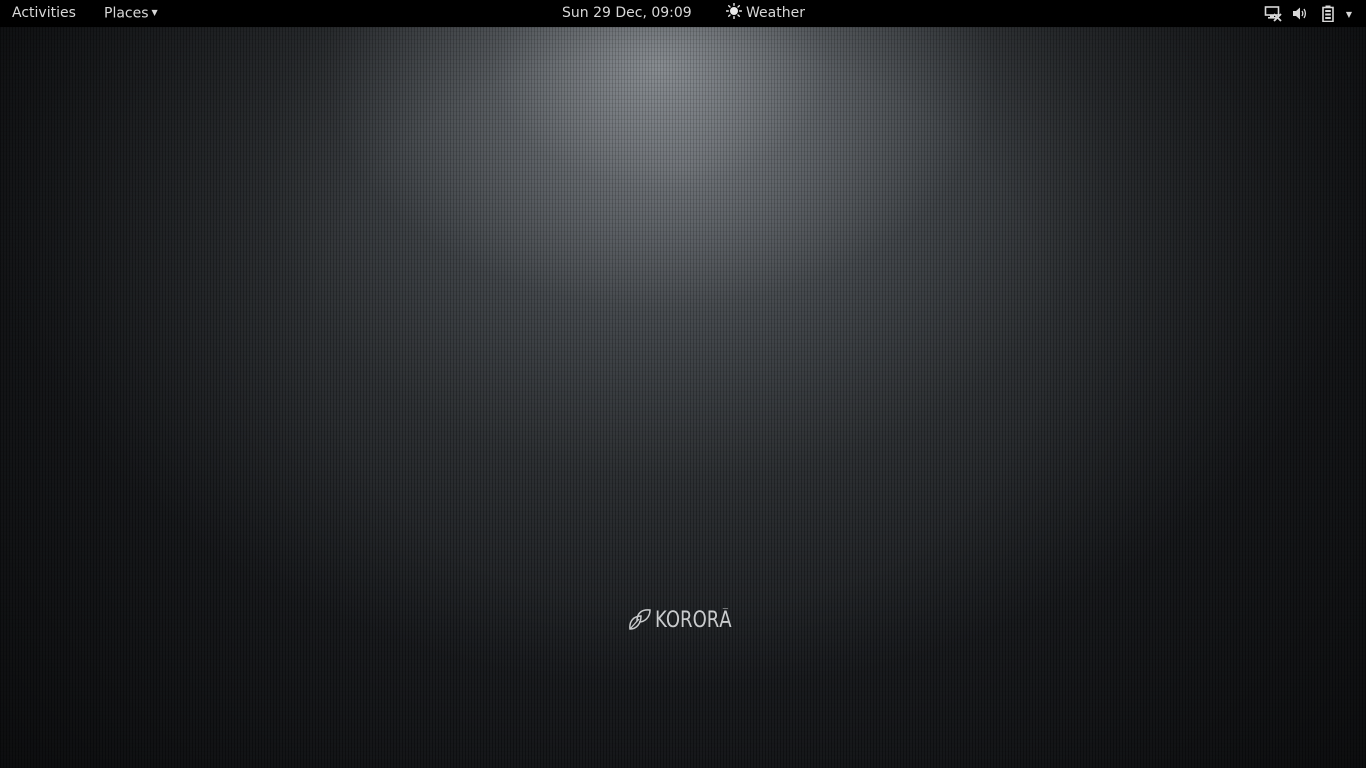  What do you see at coordinates (1349, 13) in the screenshot?
I see `system-menu-caret-icon: ▼` at bounding box center [1349, 13].